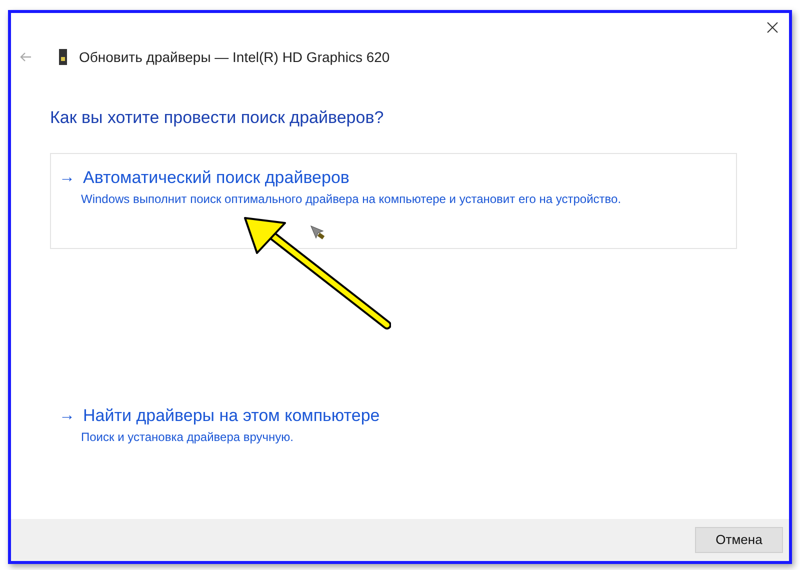 Image resolution: width=800 pixels, height=570 pixels. I want to click on window-title: Обновить драйверы — Intel(R) HD Graphics 620, so click(234, 57).